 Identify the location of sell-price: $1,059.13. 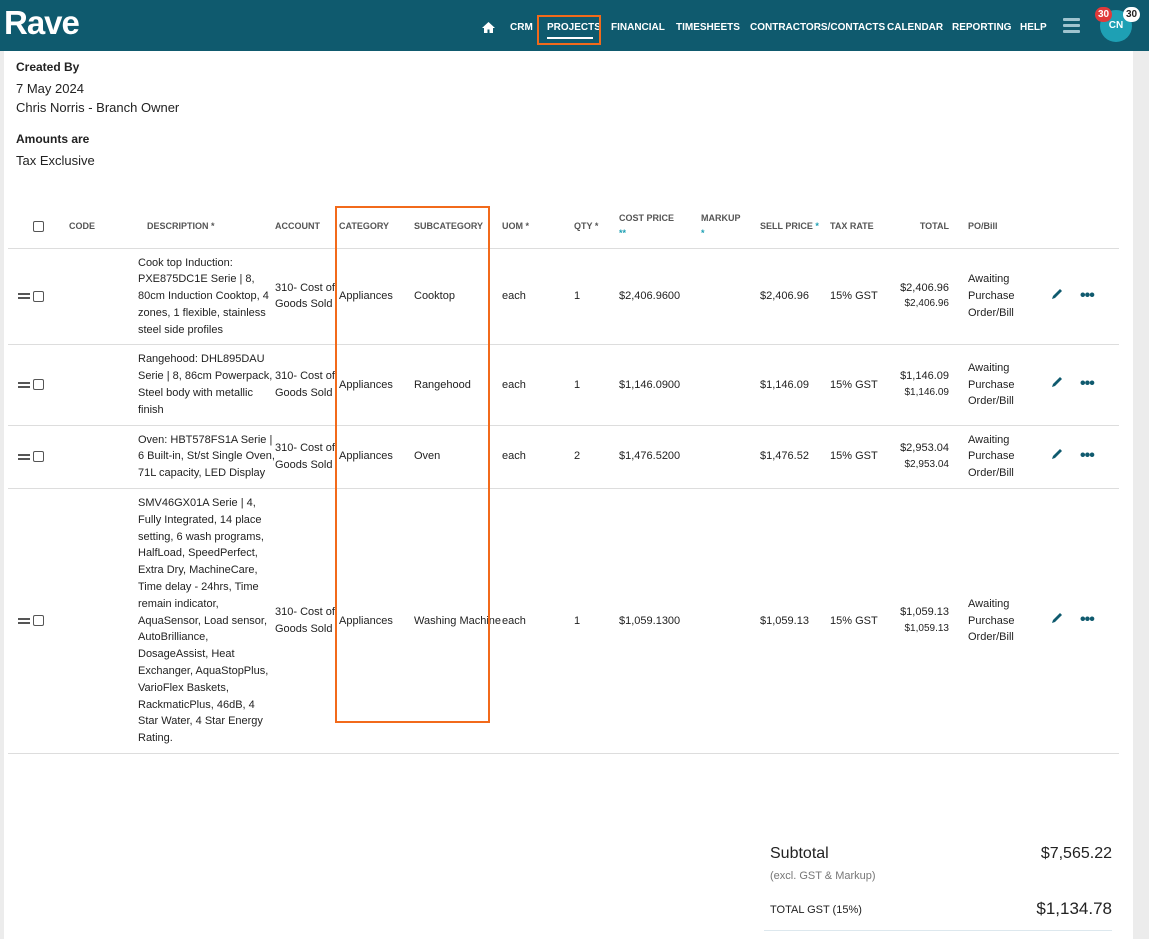
(795, 621).